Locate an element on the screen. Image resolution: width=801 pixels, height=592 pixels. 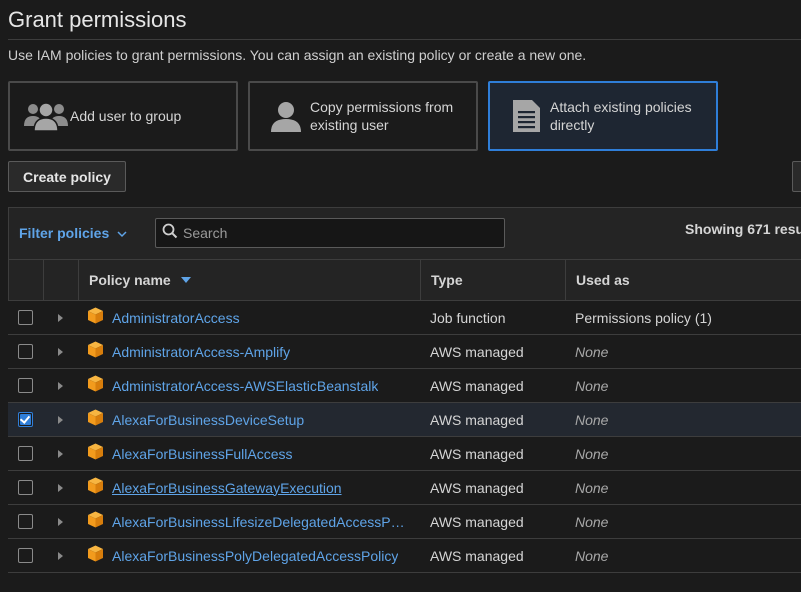
policy-name-cell: AdministratorAccess-AWSElasticBeanstalk is located at coordinates (249, 386).